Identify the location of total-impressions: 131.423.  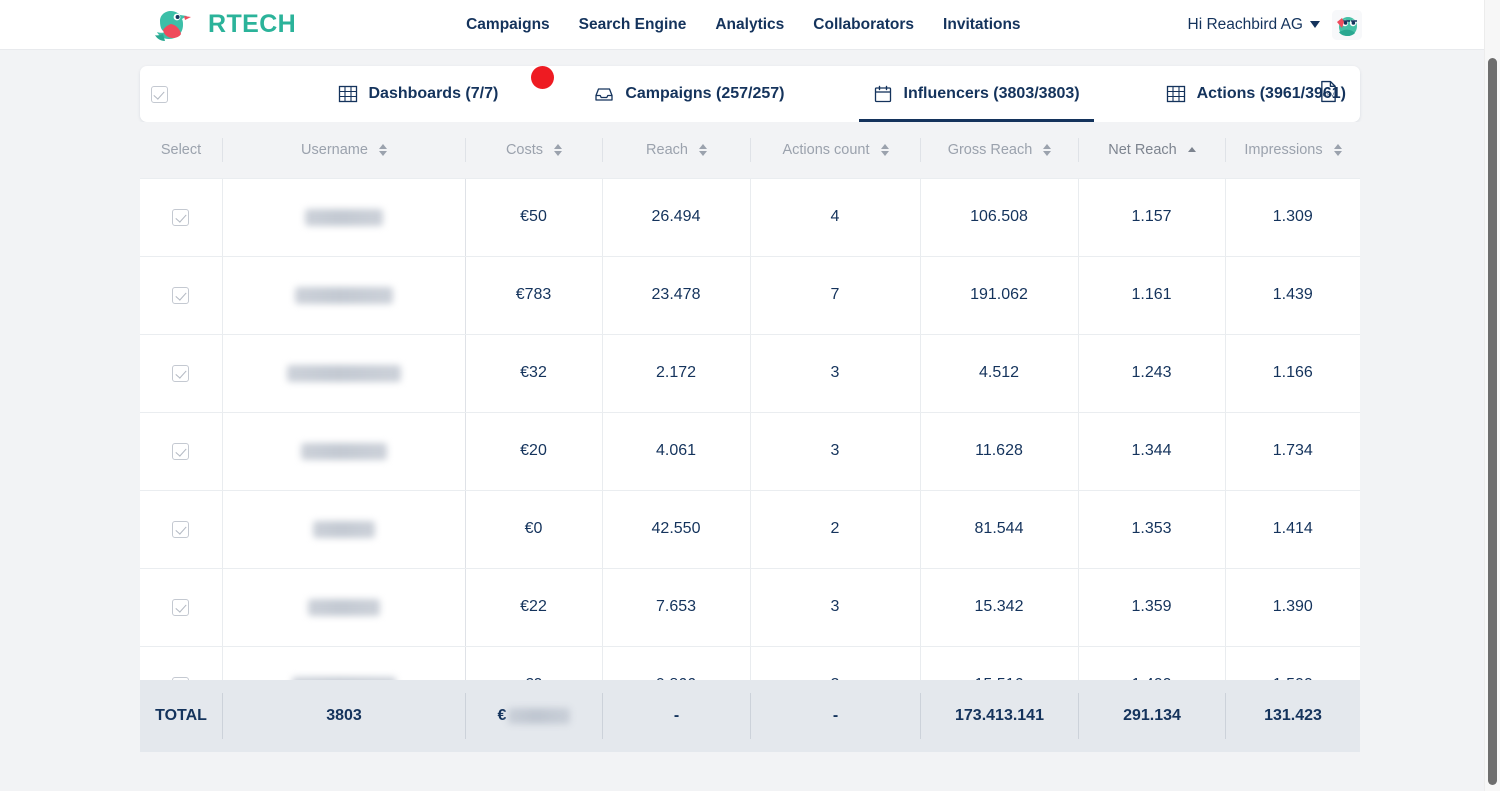
(1292, 716).